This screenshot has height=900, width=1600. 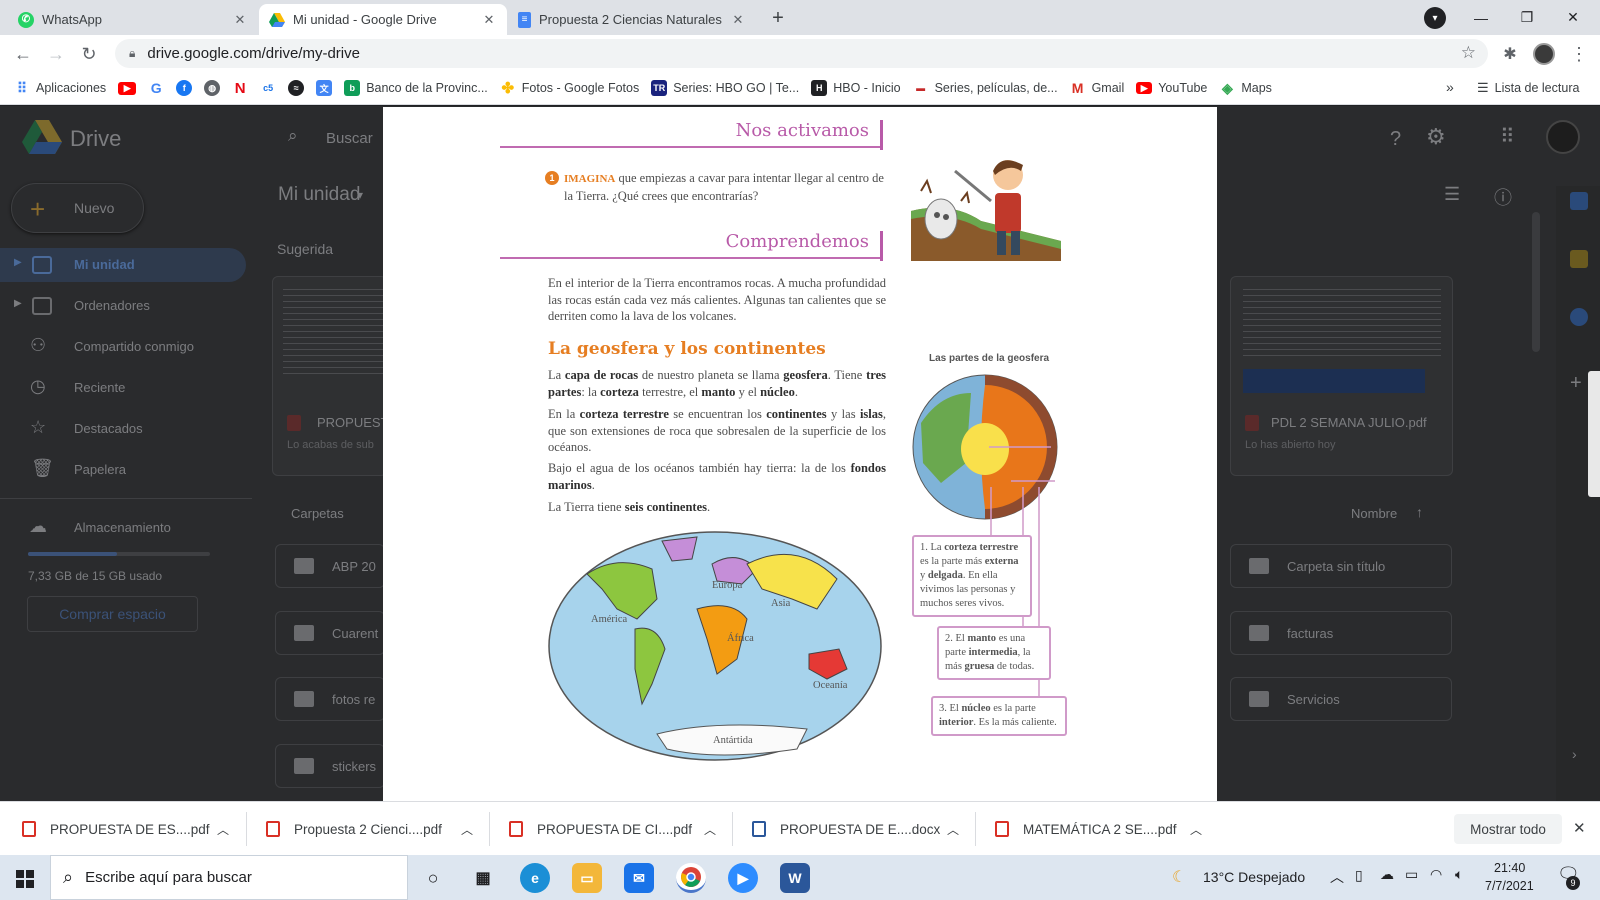 What do you see at coordinates (383, 19) in the screenshot?
I see `tab-google-drive: Mi unidad - Google Drive ✕` at bounding box center [383, 19].